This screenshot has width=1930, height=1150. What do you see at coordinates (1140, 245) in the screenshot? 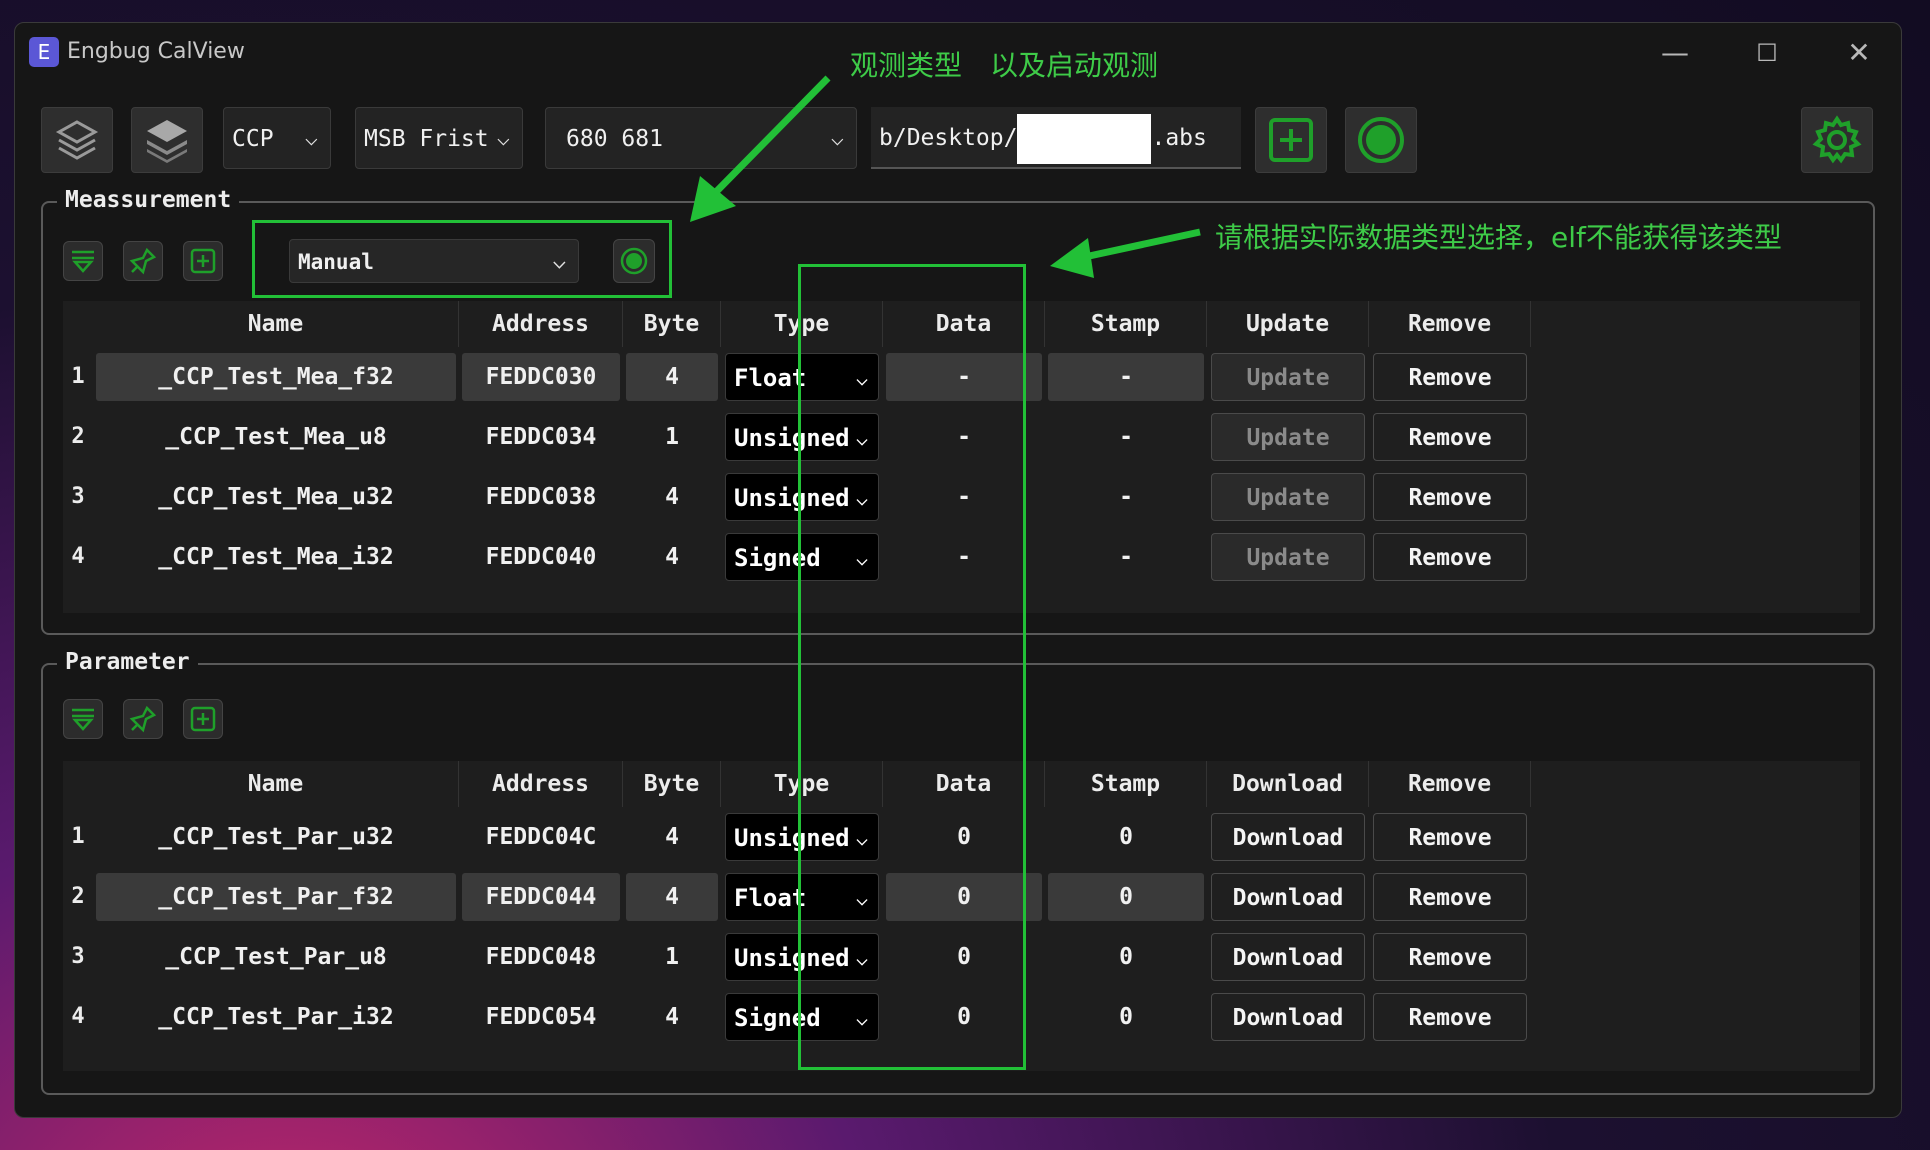
I see `arrow-to-type` at bounding box center [1140, 245].